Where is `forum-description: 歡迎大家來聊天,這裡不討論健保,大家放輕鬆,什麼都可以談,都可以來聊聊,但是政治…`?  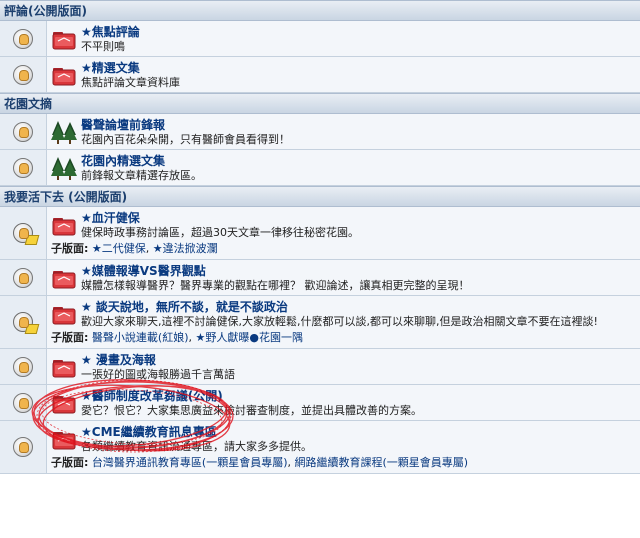
forum-description: 歡迎大家來聊天,這裡不討論健保,大家放輕鬆,什麼都可以談,都可以來聊聊,但是政治… is located at coordinates (339, 321).